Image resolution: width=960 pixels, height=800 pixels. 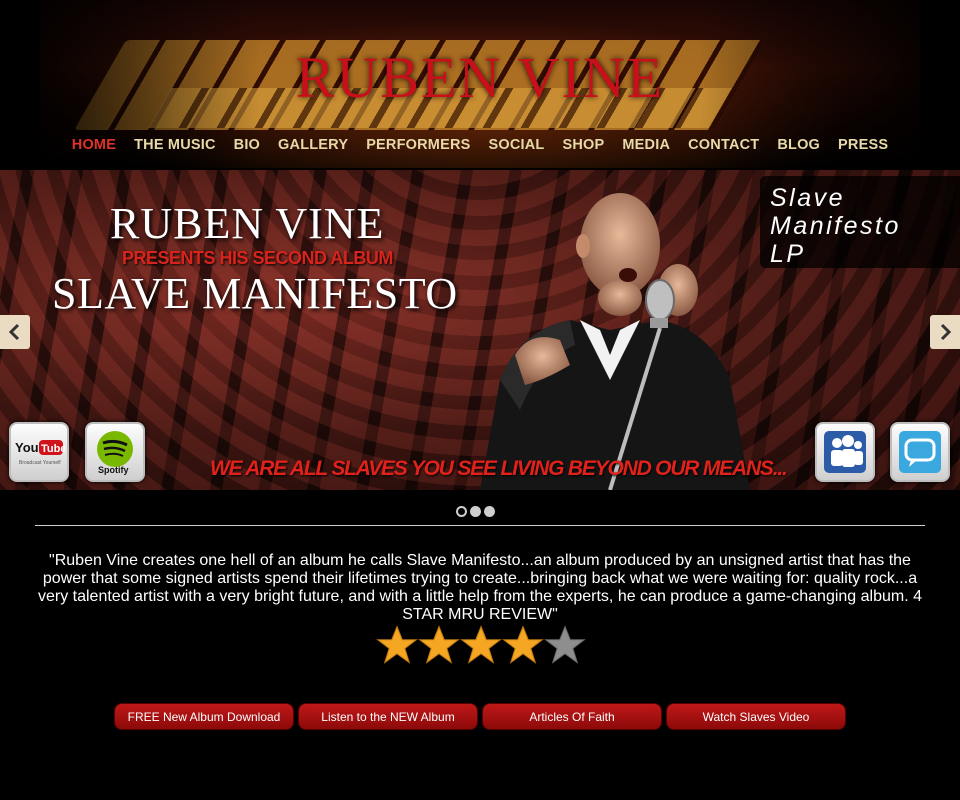 I want to click on nav-item-performers: PERFORMERS, so click(x=418, y=145).